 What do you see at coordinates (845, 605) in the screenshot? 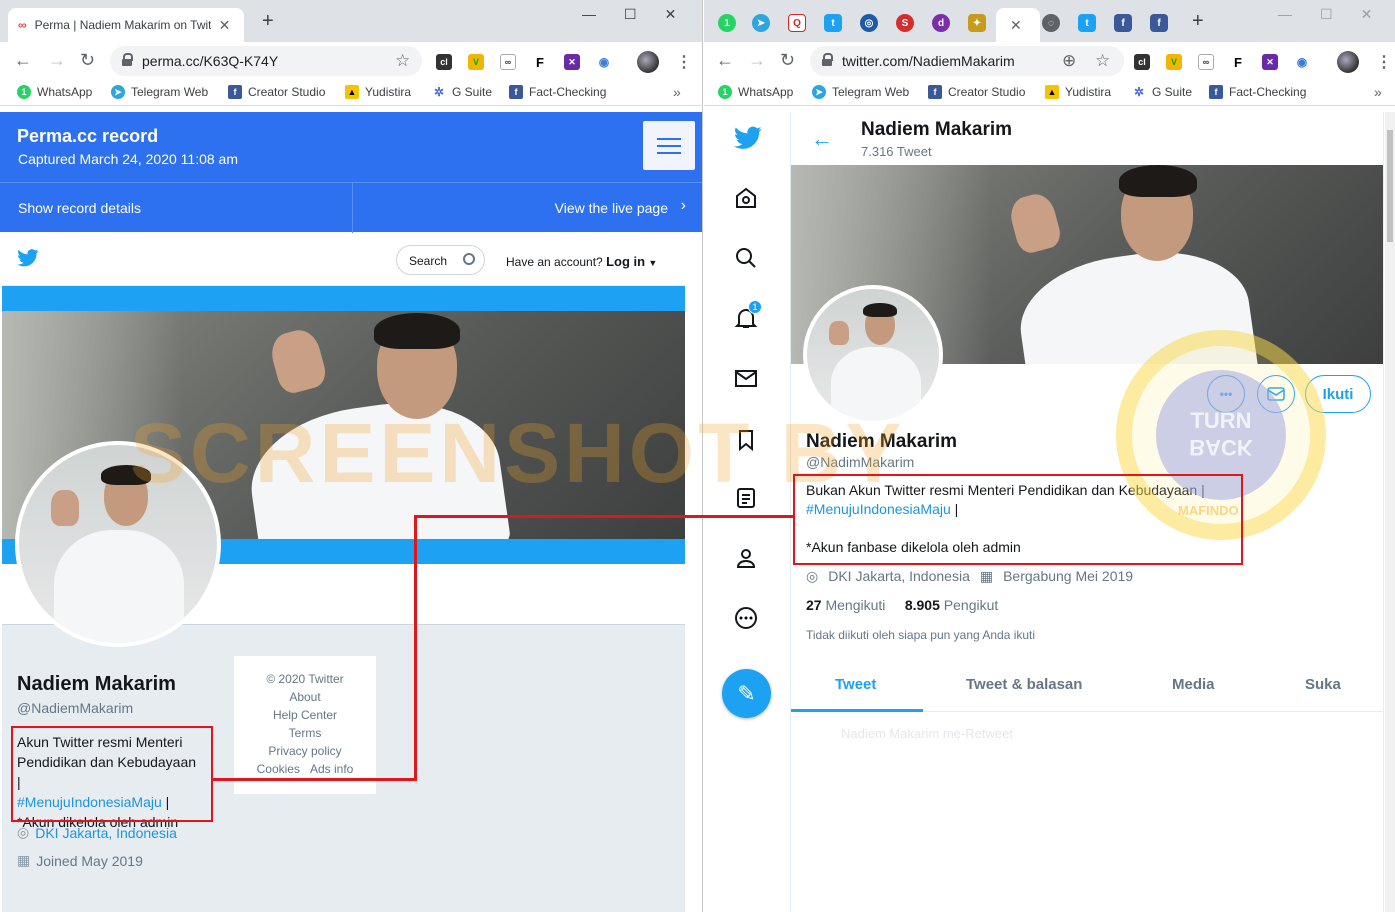
I see `following-link: 27 Mengikuti` at bounding box center [845, 605].